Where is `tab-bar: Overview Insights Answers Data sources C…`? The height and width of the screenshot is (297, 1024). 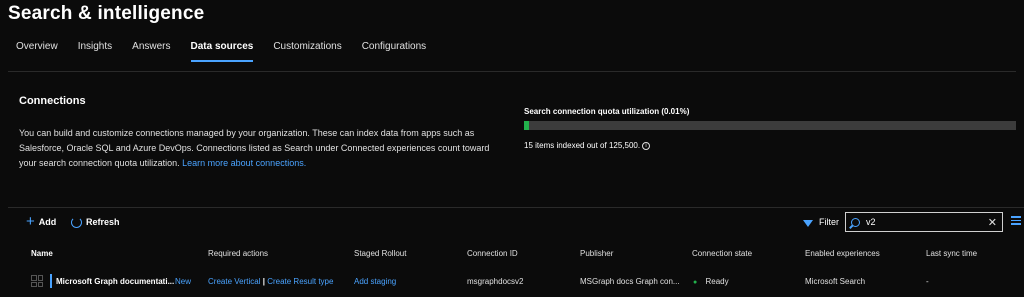
tab-bar: Overview Insights Answers Data sources C… is located at coordinates (231, 52).